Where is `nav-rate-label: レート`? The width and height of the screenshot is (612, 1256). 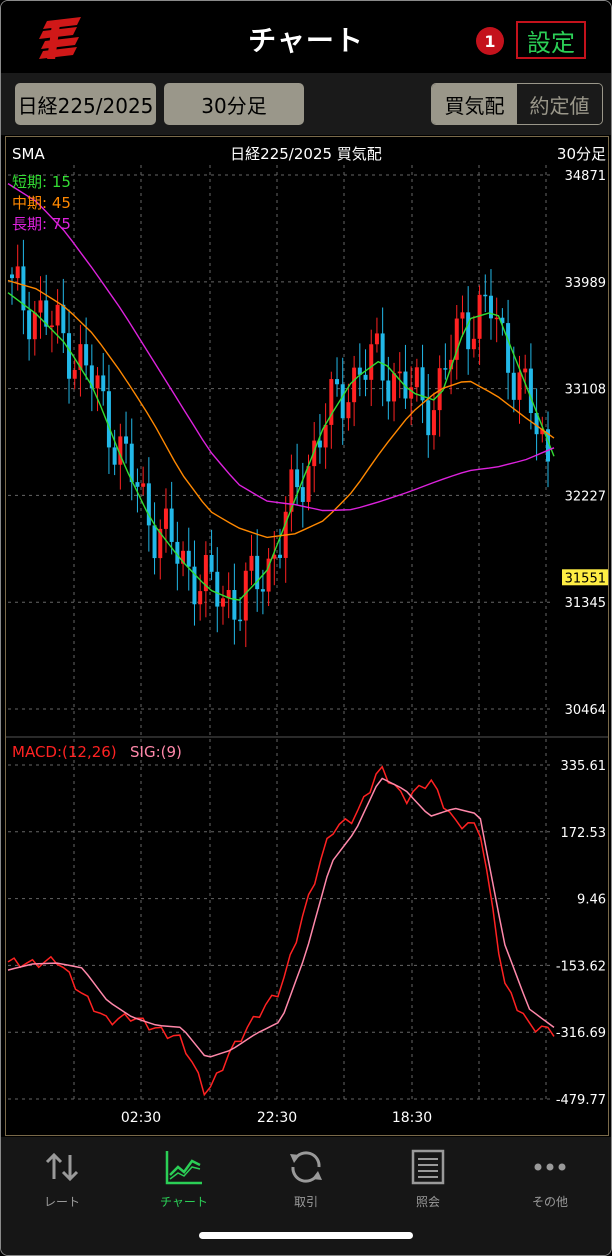 nav-rate-label: レート is located at coordinates (61, 1202).